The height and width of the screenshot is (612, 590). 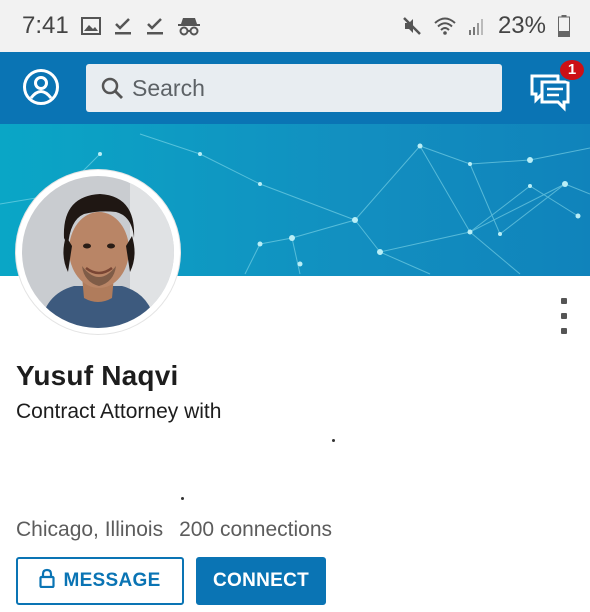 I want to click on message-button-label: MESSAGE, so click(x=112, y=580).